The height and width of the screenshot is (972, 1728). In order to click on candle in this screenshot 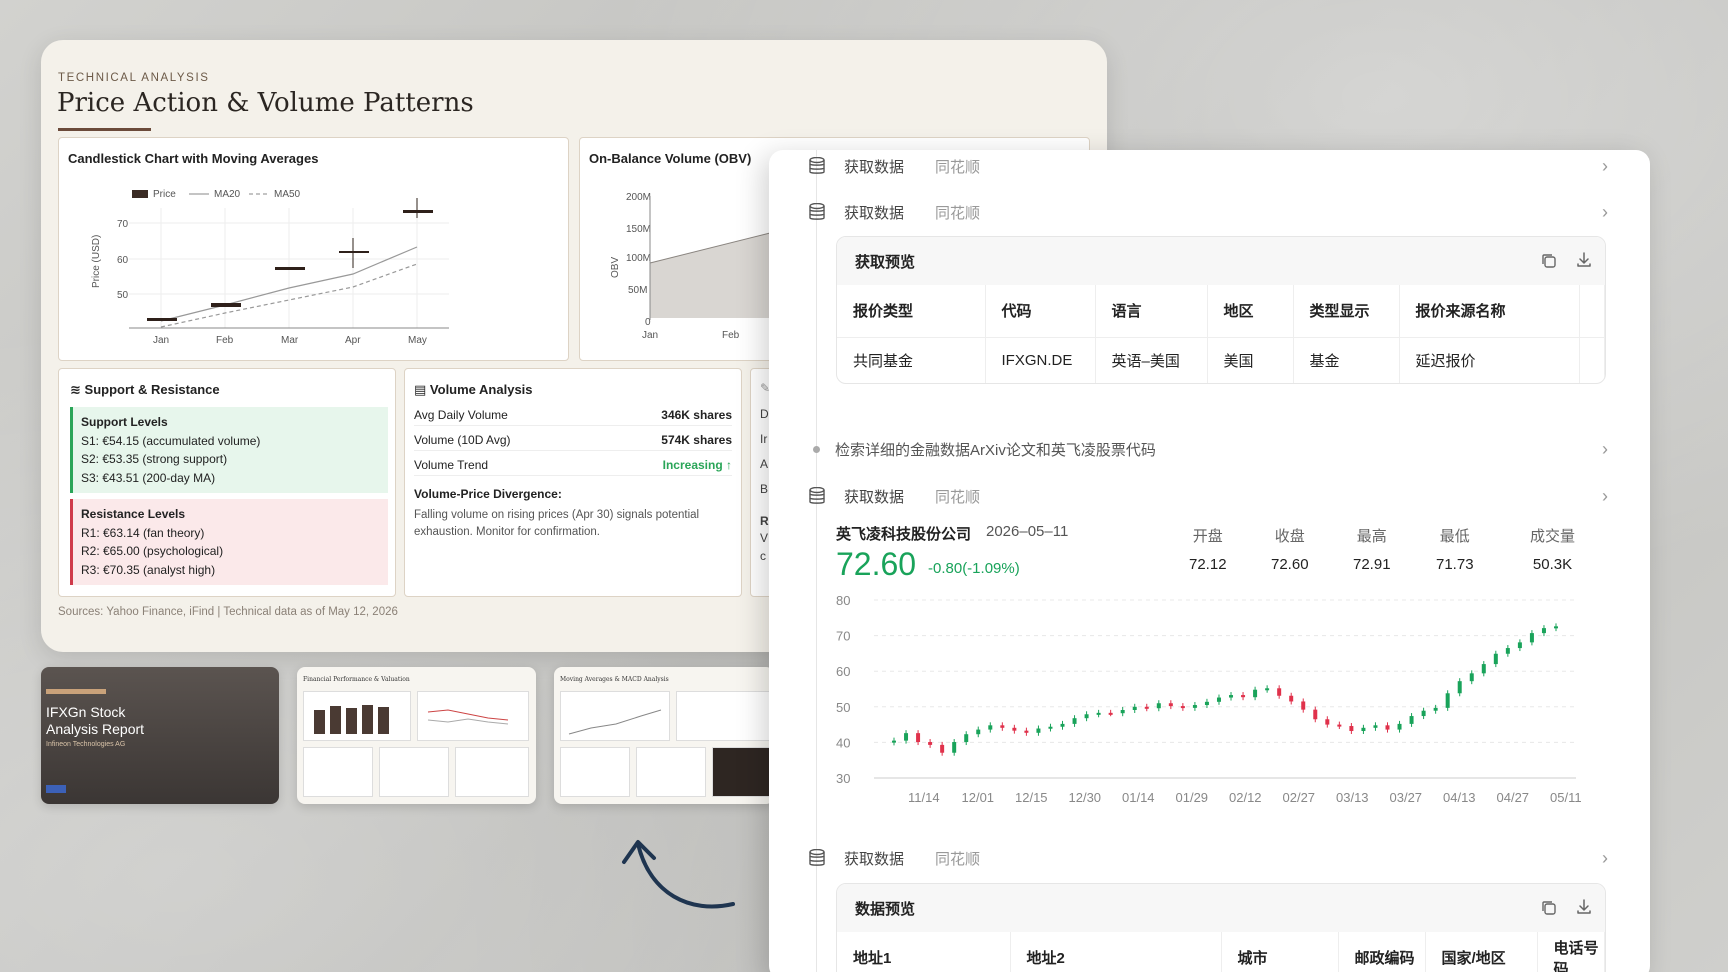, I will do `click(226, 305)`.